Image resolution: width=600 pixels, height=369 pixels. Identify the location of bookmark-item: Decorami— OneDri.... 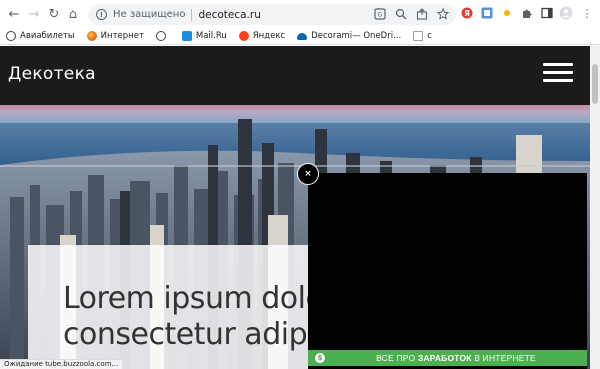
(349, 36).